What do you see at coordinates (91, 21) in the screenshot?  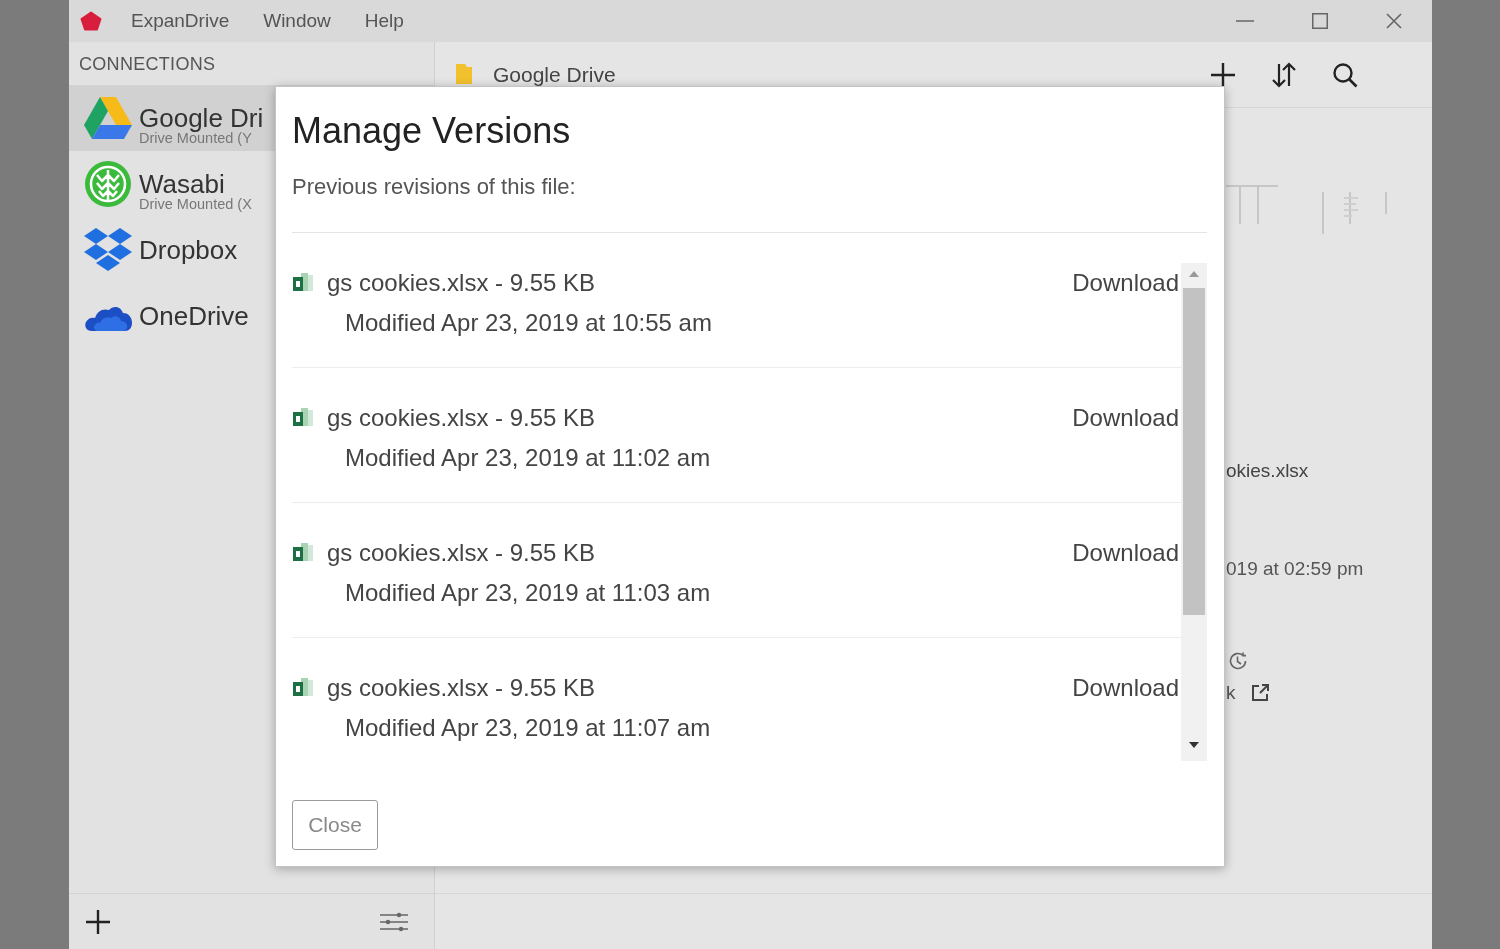 I see `pentagon-logo-icon` at bounding box center [91, 21].